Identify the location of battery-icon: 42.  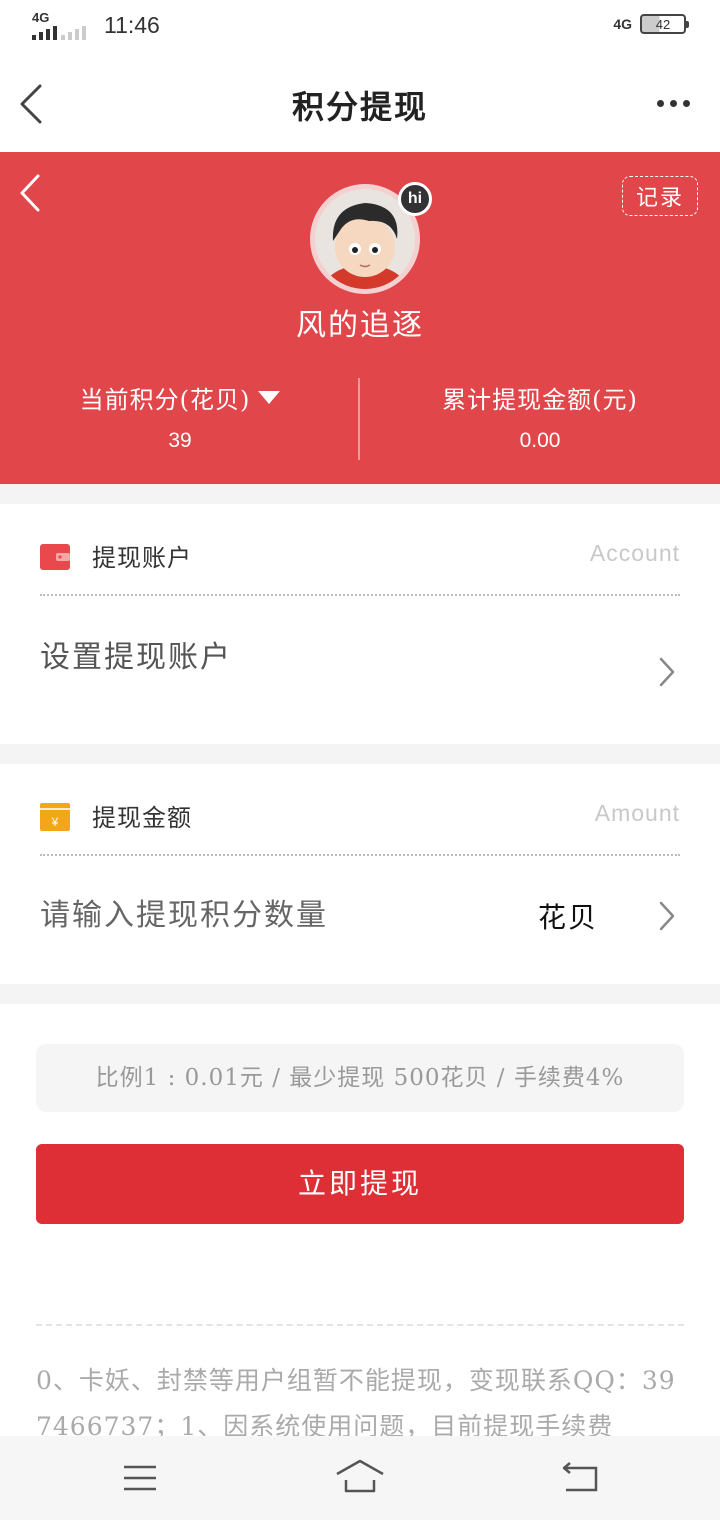
(664, 24).